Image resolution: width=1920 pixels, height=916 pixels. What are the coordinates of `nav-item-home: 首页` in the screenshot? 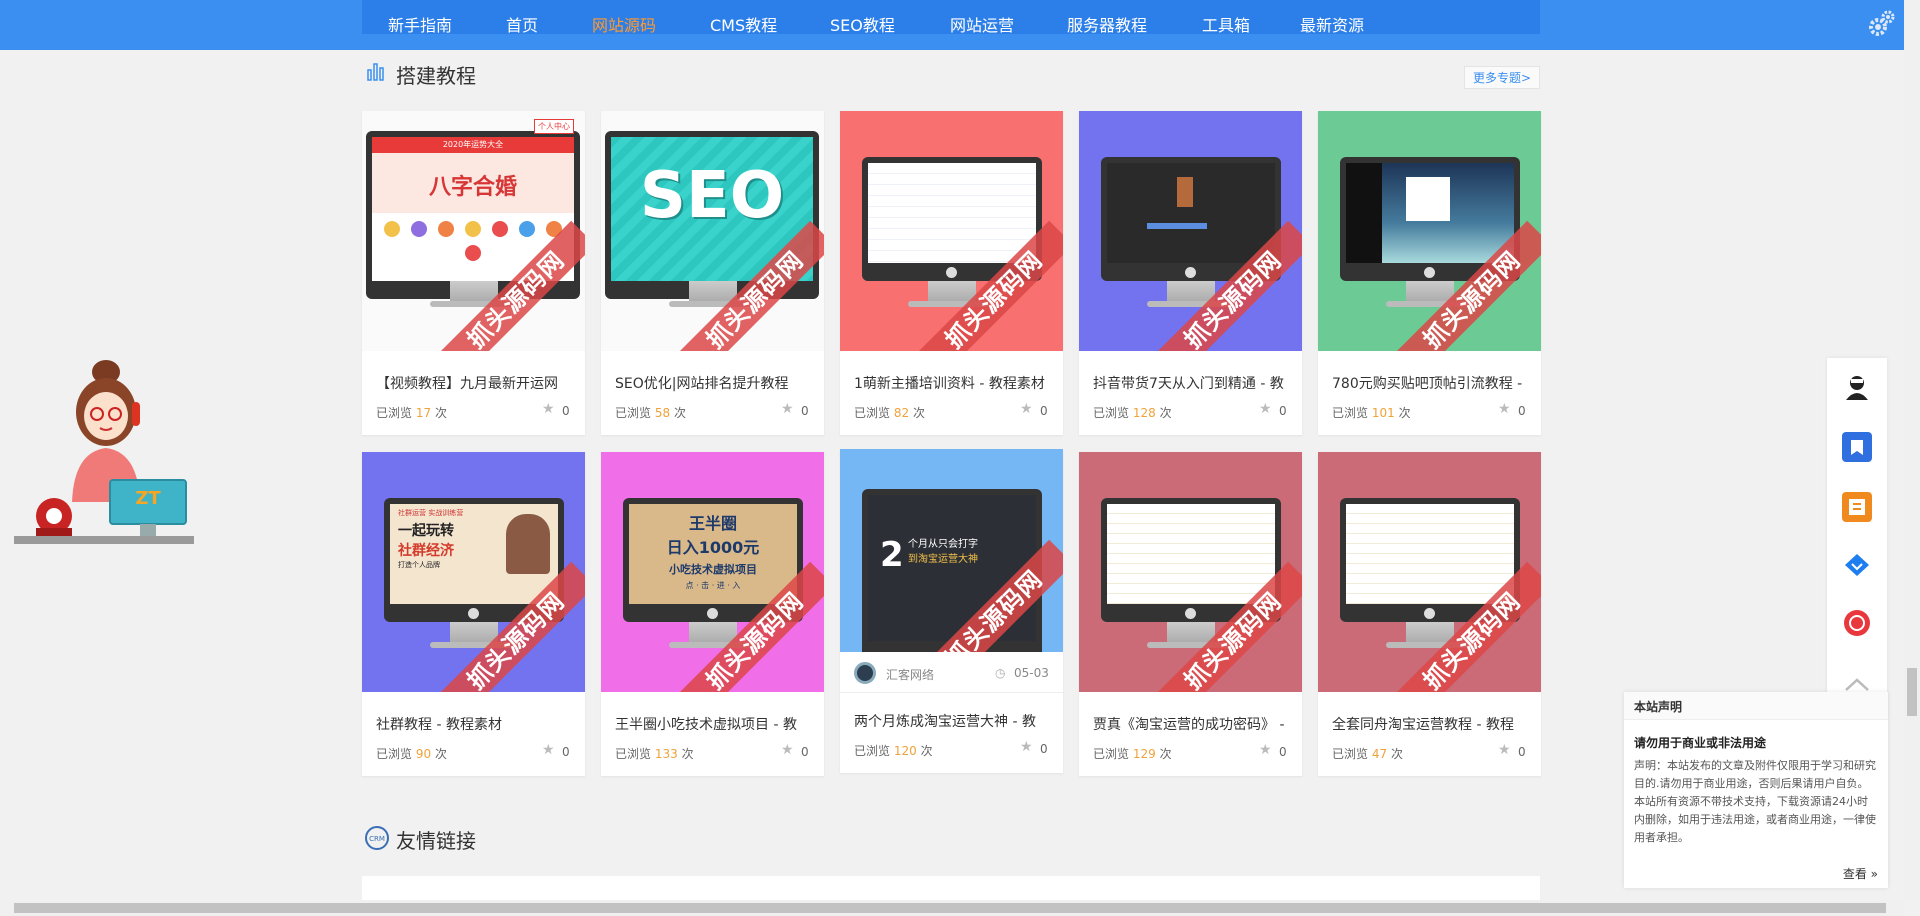 It's located at (522, 24).